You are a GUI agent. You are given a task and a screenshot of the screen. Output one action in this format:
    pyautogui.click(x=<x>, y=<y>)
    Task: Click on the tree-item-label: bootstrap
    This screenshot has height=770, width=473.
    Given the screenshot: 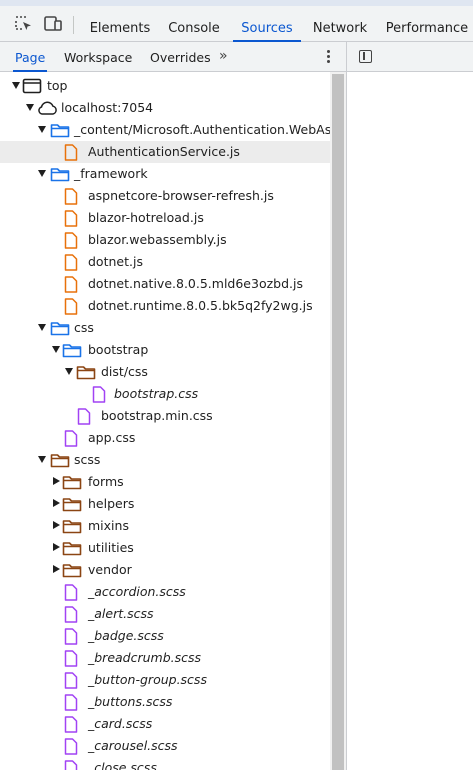 What is the action you would take?
    pyautogui.click(x=118, y=349)
    